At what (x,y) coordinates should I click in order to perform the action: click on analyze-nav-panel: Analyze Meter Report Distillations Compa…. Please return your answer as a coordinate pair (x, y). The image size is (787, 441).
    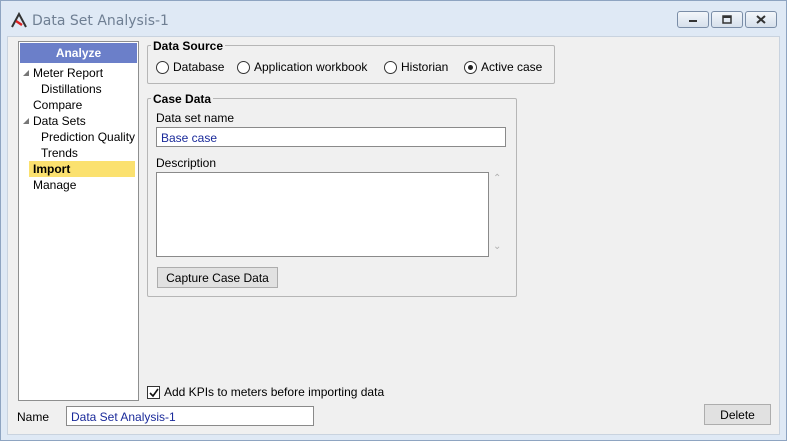
    Looking at the image, I should click on (78, 221).